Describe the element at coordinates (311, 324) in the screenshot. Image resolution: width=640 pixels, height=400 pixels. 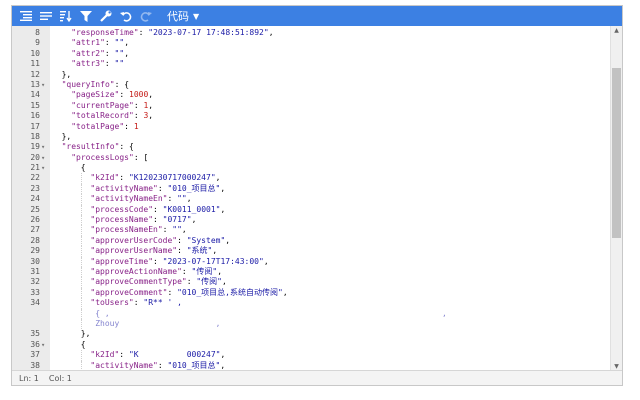
I see `code-line: Zhouy ,` at that location.